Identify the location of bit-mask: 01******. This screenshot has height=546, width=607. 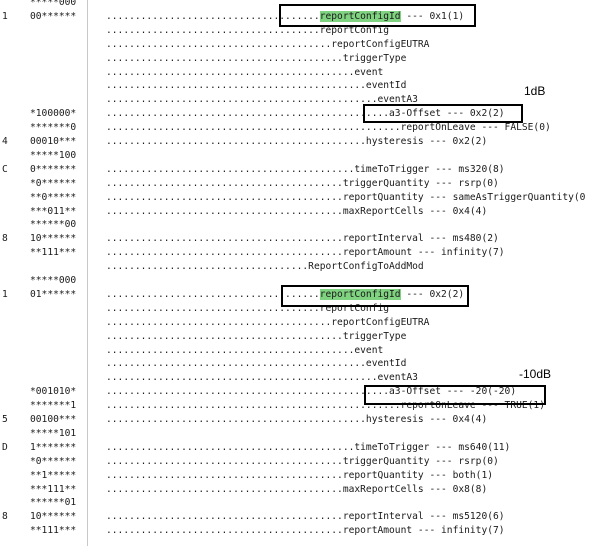
(53, 294).